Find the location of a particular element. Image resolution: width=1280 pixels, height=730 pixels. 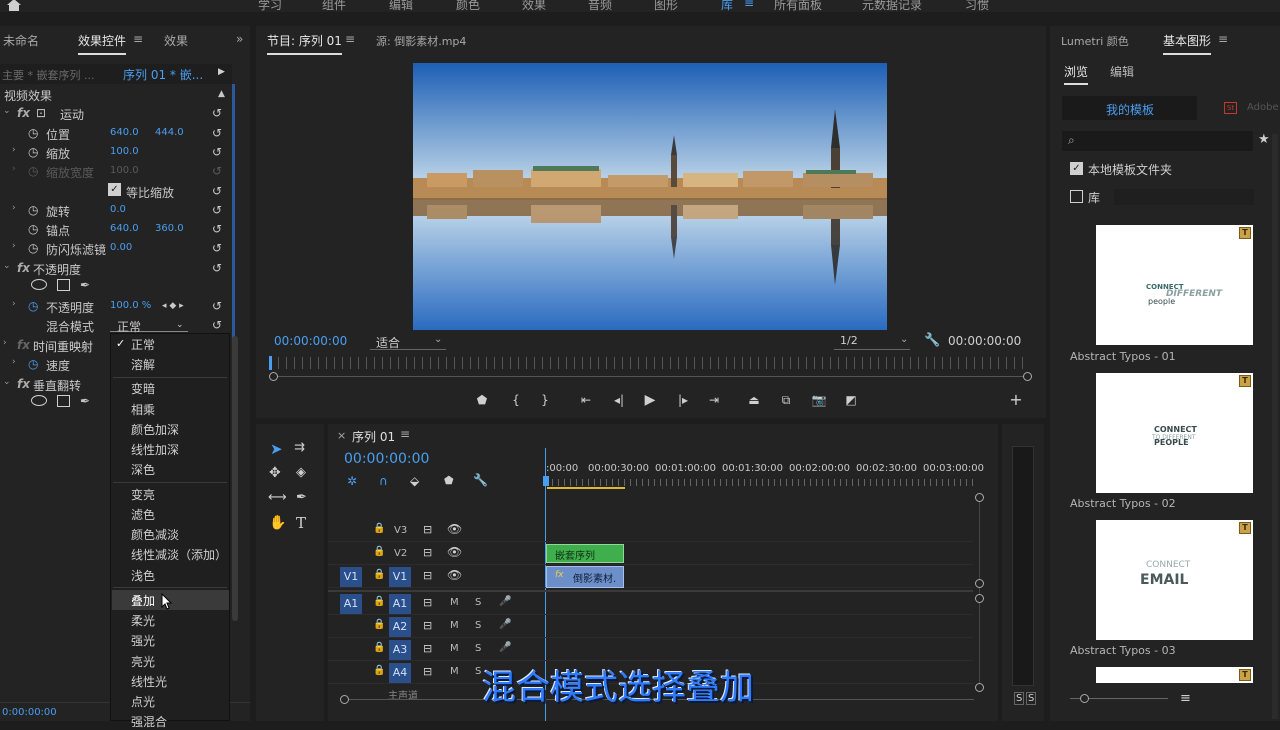

solo-left-button: S is located at coordinates (1019, 698).